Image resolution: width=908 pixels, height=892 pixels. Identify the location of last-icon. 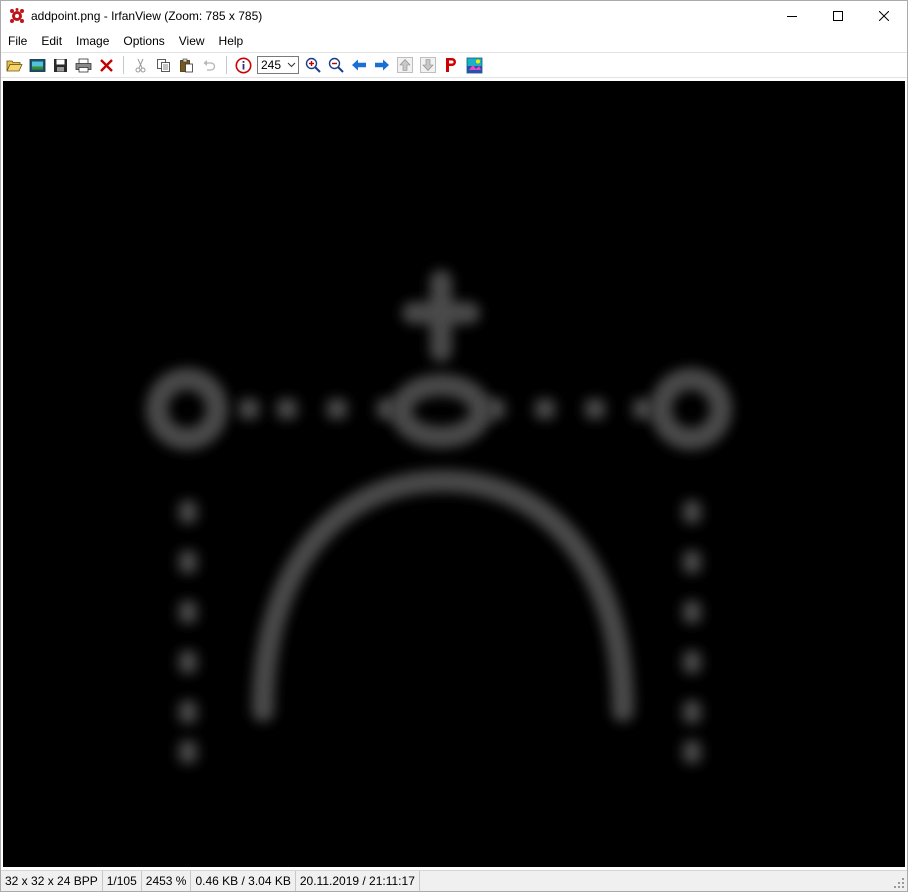
(428, 65).